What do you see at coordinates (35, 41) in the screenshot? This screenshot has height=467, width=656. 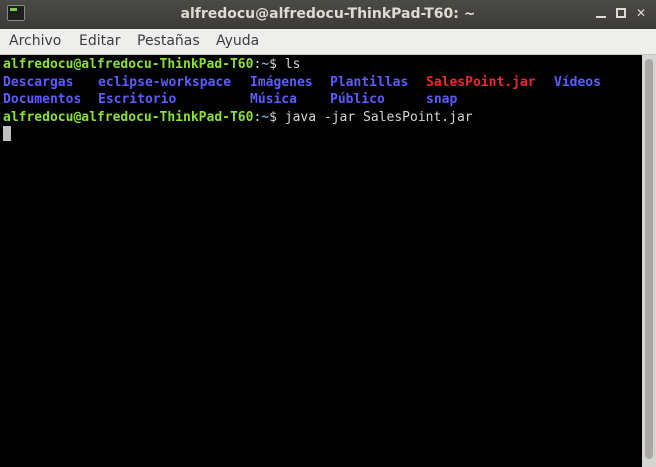 I see `menu-archivo: Archivo` at bounding box center [35, 41].